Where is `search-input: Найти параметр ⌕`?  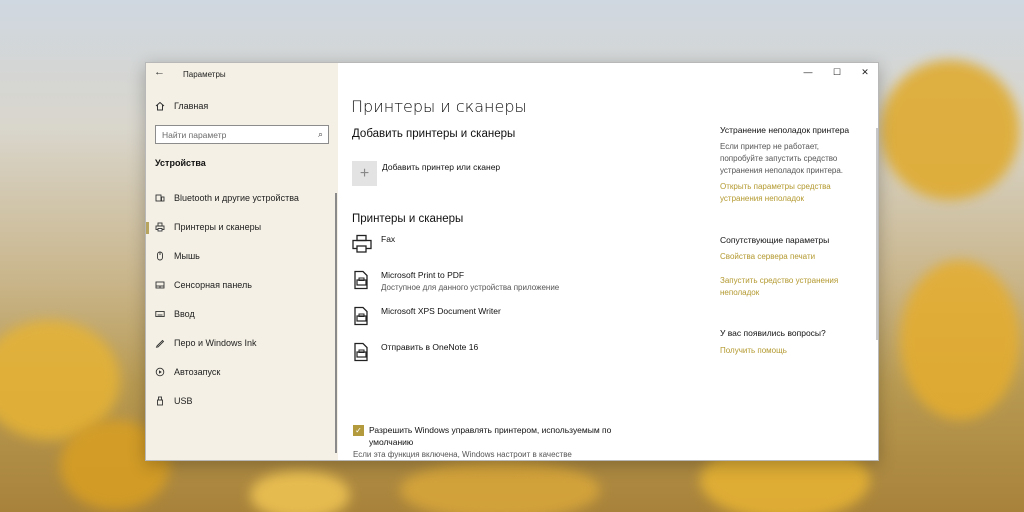 search-input: Найти параметр ⌕ is located at coordinates (242, 134).